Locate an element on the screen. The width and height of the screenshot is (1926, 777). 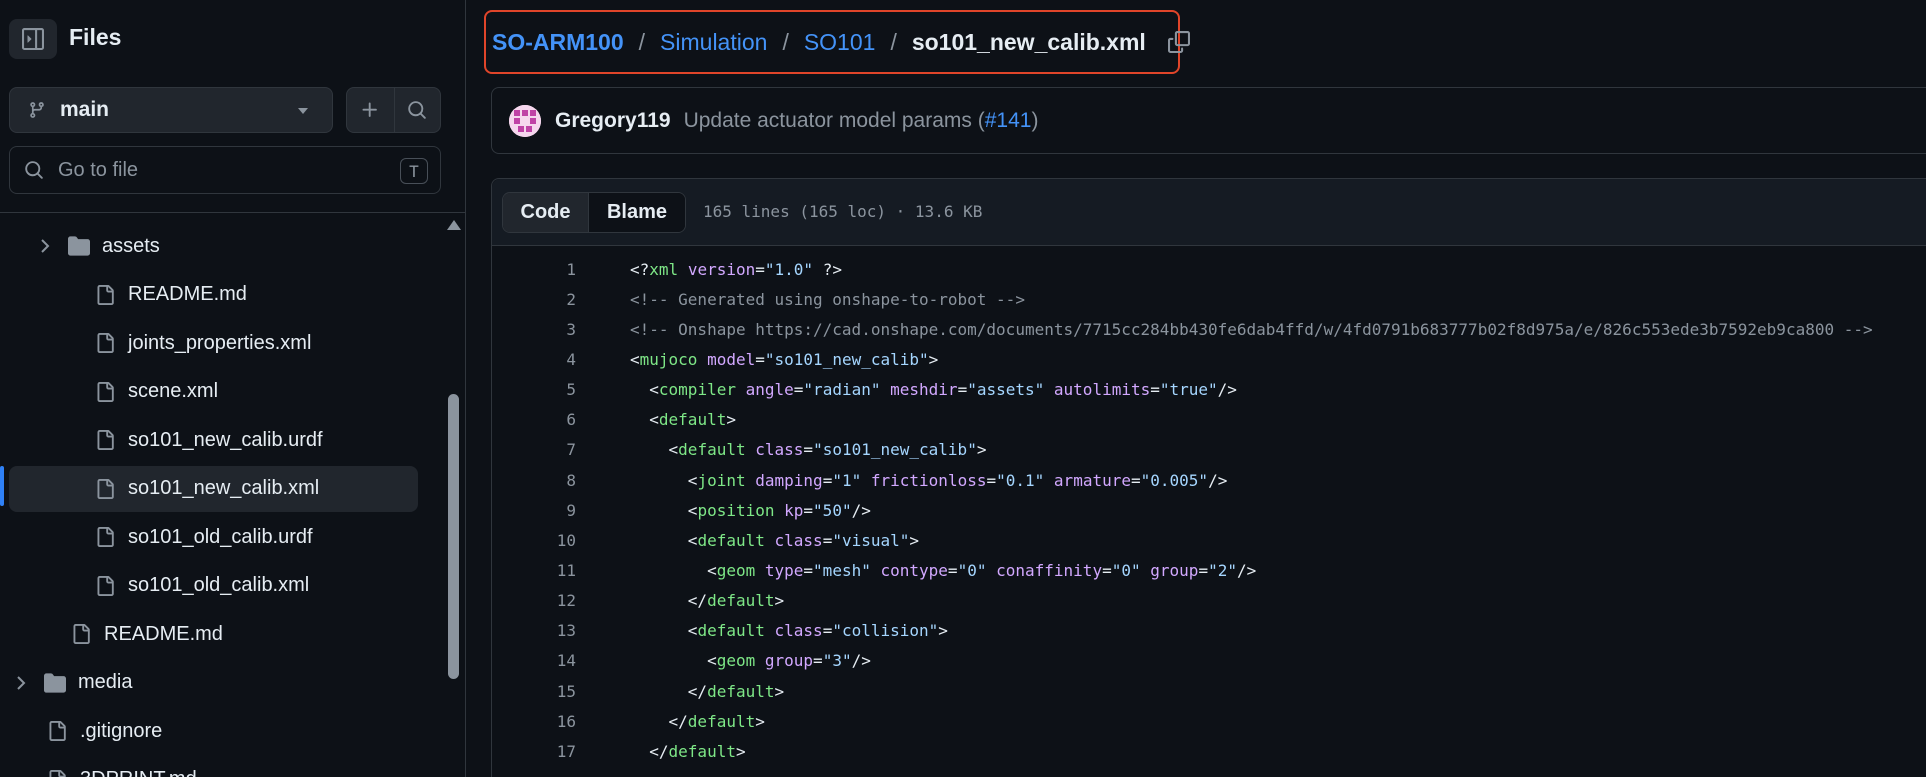
code-token: "0" is located at coordinates (1126, 570).